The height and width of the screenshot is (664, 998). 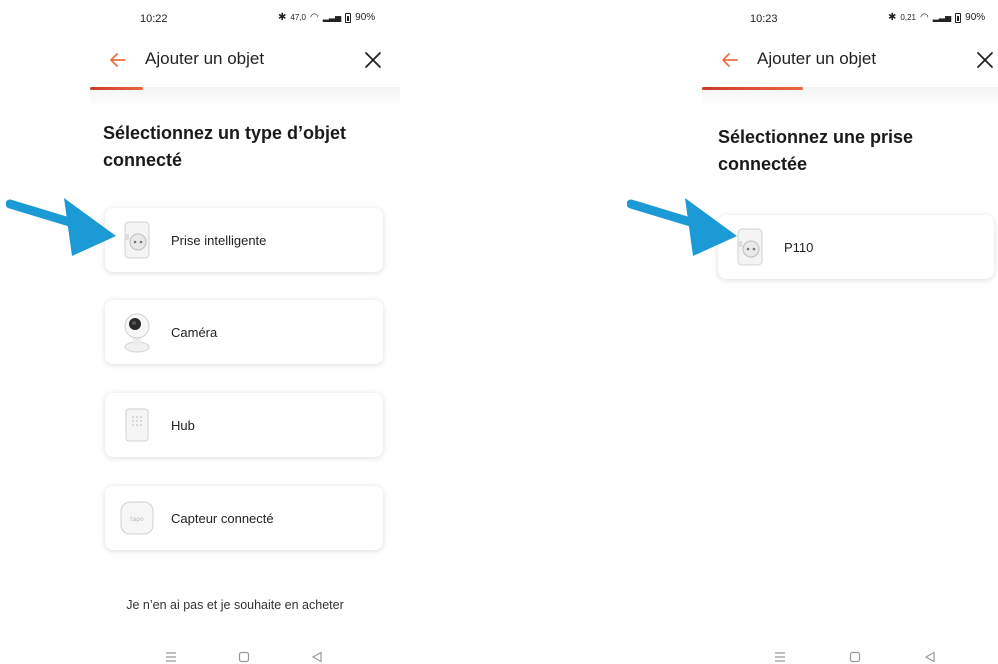 I want to click on page-title-line-2: connectée, so click(x=763, y=164).